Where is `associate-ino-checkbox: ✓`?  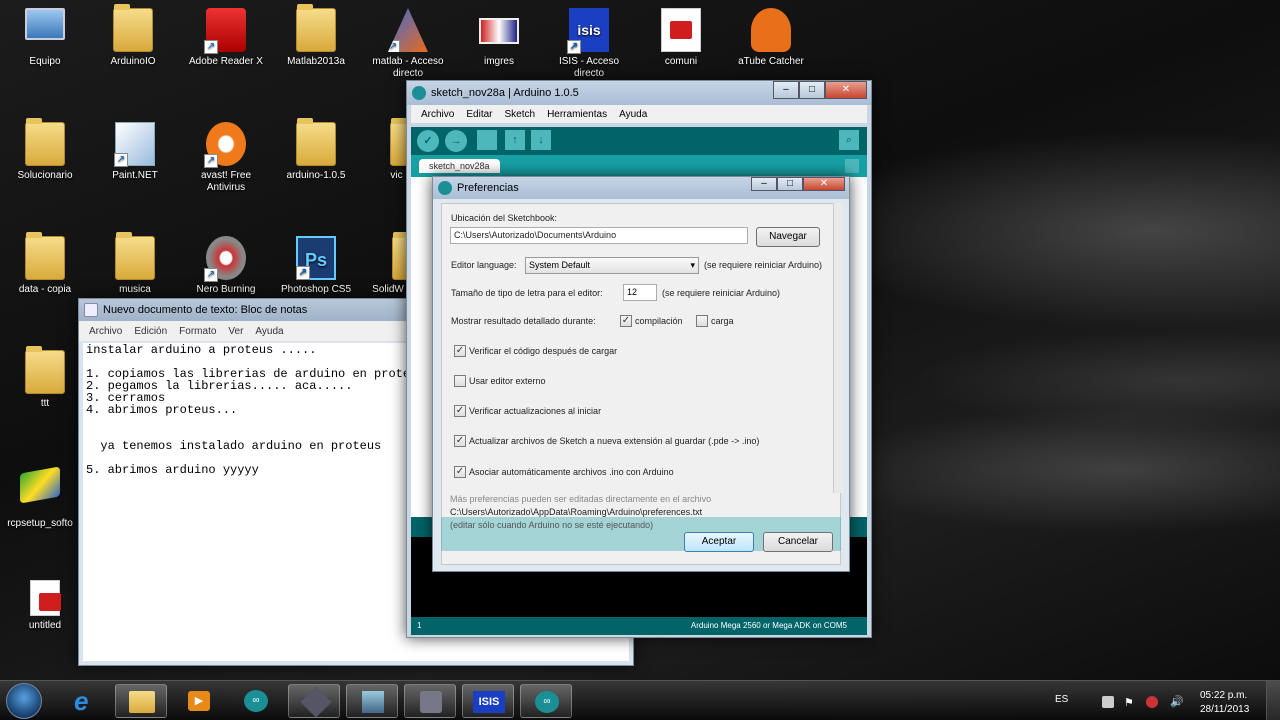 associate-ino-checkbox: ✓ is located at coordinates (460, 472).